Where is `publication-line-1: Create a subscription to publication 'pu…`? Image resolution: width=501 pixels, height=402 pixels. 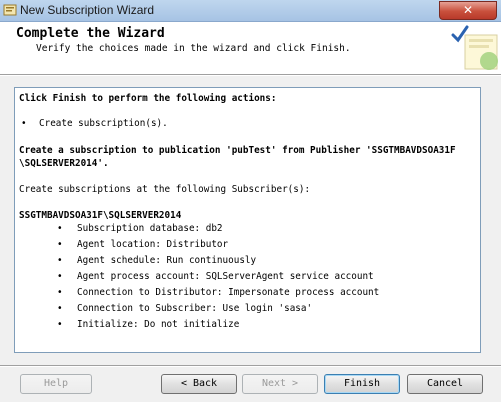
publication-line-1: Create a subscription to publication 'pu… is located at coordinates (237, 150).